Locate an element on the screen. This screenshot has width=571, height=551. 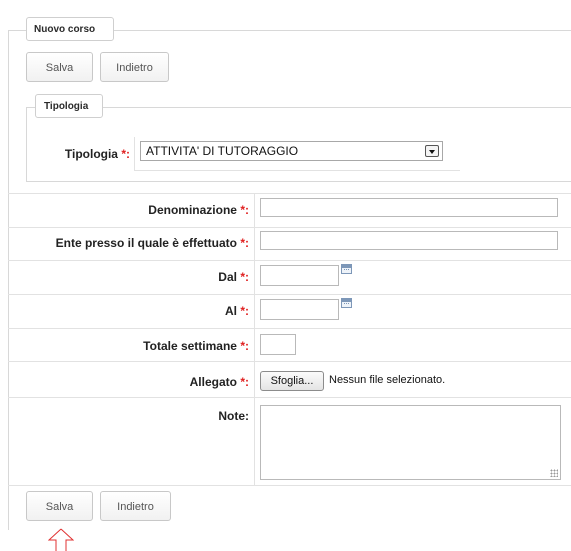
save-button-top: Salva is located at coordinates (59, 67).